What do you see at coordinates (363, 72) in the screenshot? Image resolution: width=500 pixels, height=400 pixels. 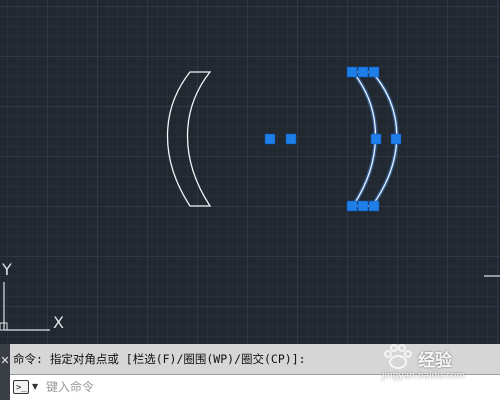 I see `grip-top-mid` at bounding box center [363, 72].